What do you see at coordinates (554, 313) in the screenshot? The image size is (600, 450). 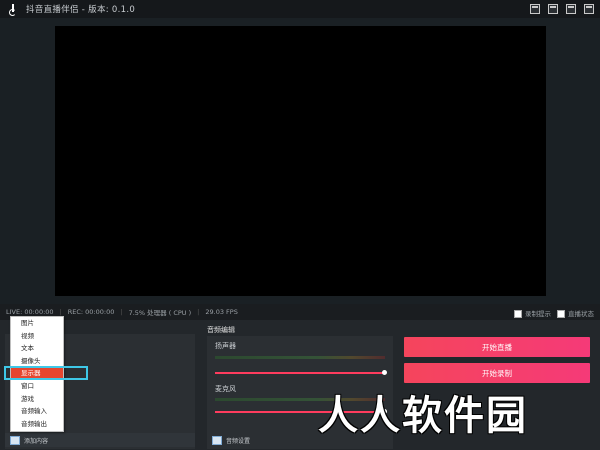 I see `status-toggles: 录制提示 直播状态` at bounding box center [554, 313].